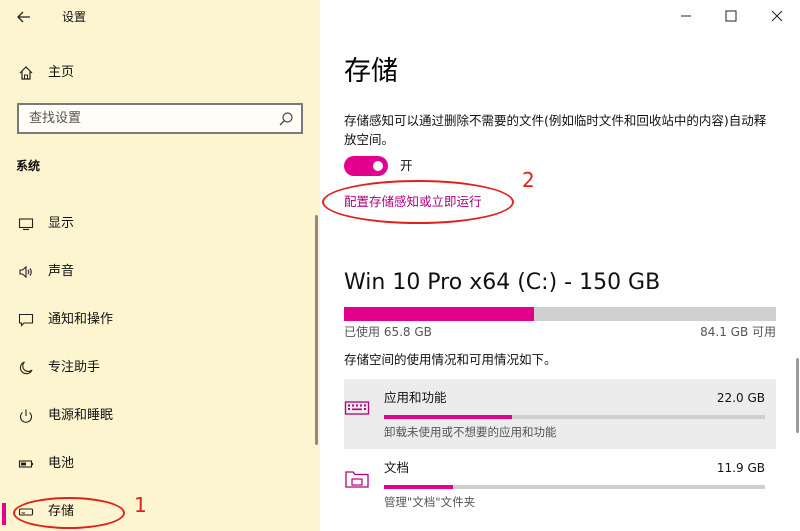  I want to click on section-heading: 系统, so click(28, 166).